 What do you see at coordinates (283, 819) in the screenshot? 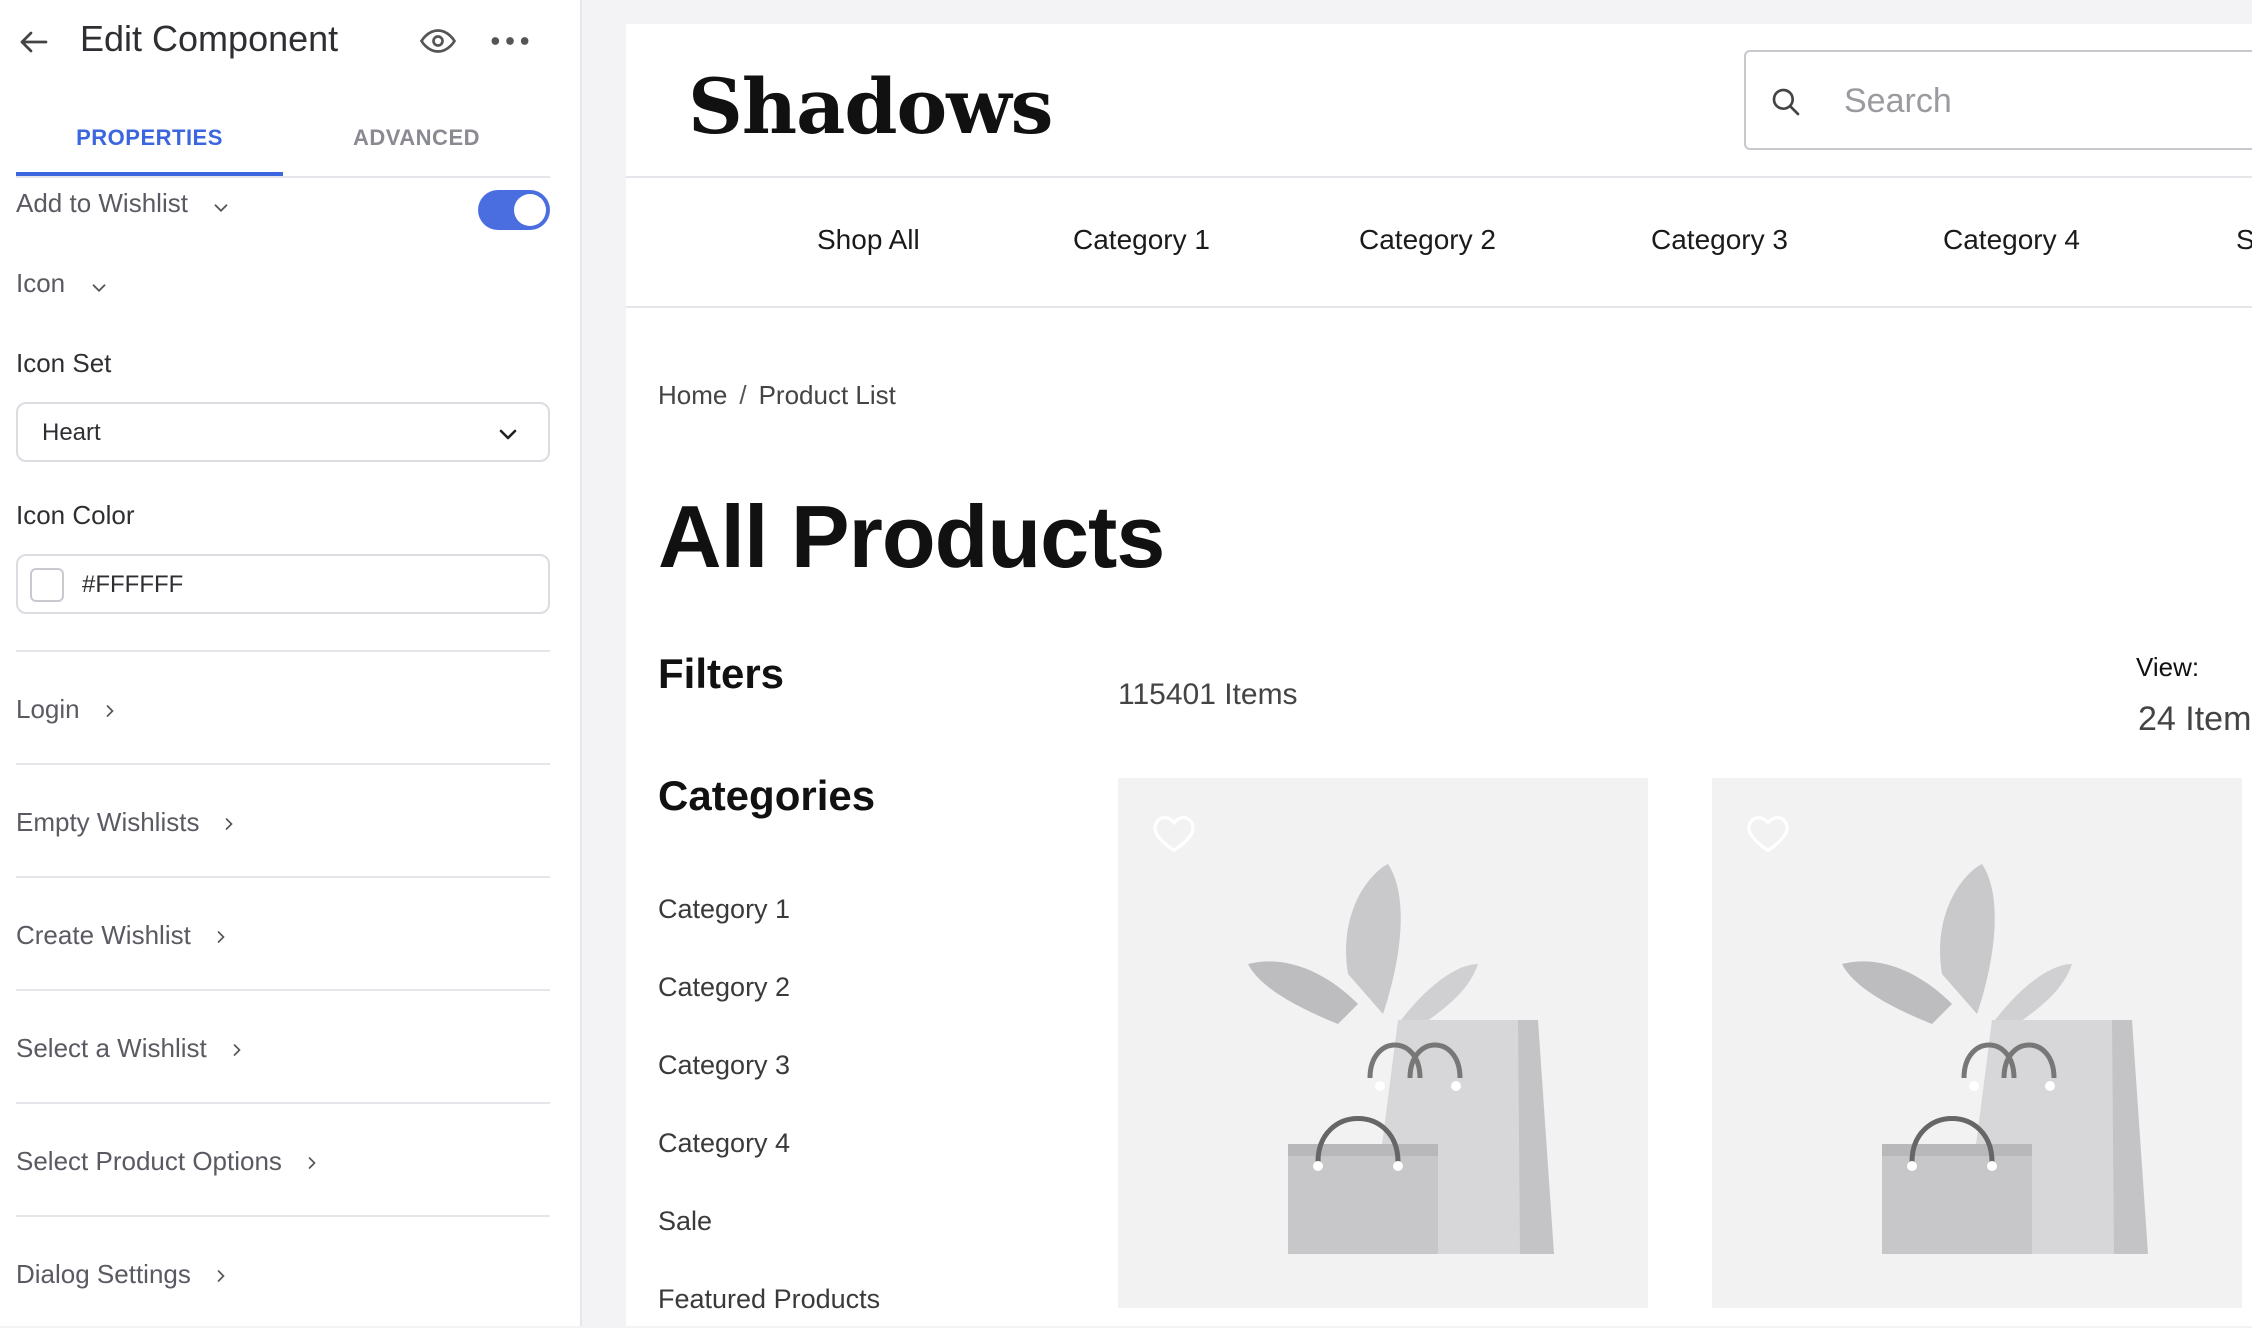
I see `section-empty-wishlists: Empty Wishlists` at bounding box center [283, 819].